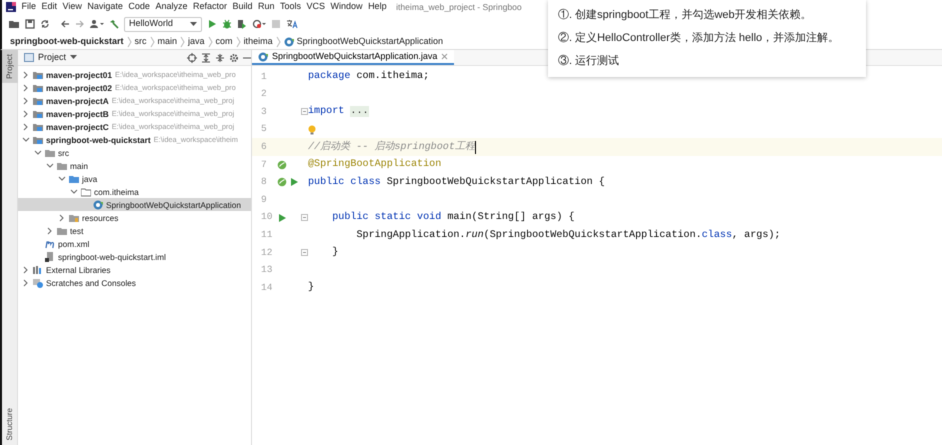 This screenshot has height=445, width=942. What do you see at coordinates (353, 57) in the screenshot?
I see `editor-tab: SpringbootWebQuickstartApplication.java` at bounding box center [353, 57].